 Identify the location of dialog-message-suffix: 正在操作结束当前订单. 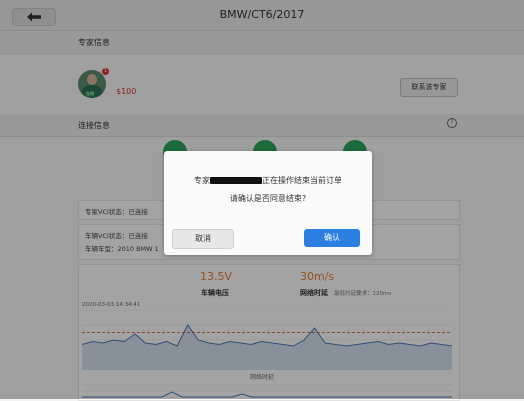
(302, 180).